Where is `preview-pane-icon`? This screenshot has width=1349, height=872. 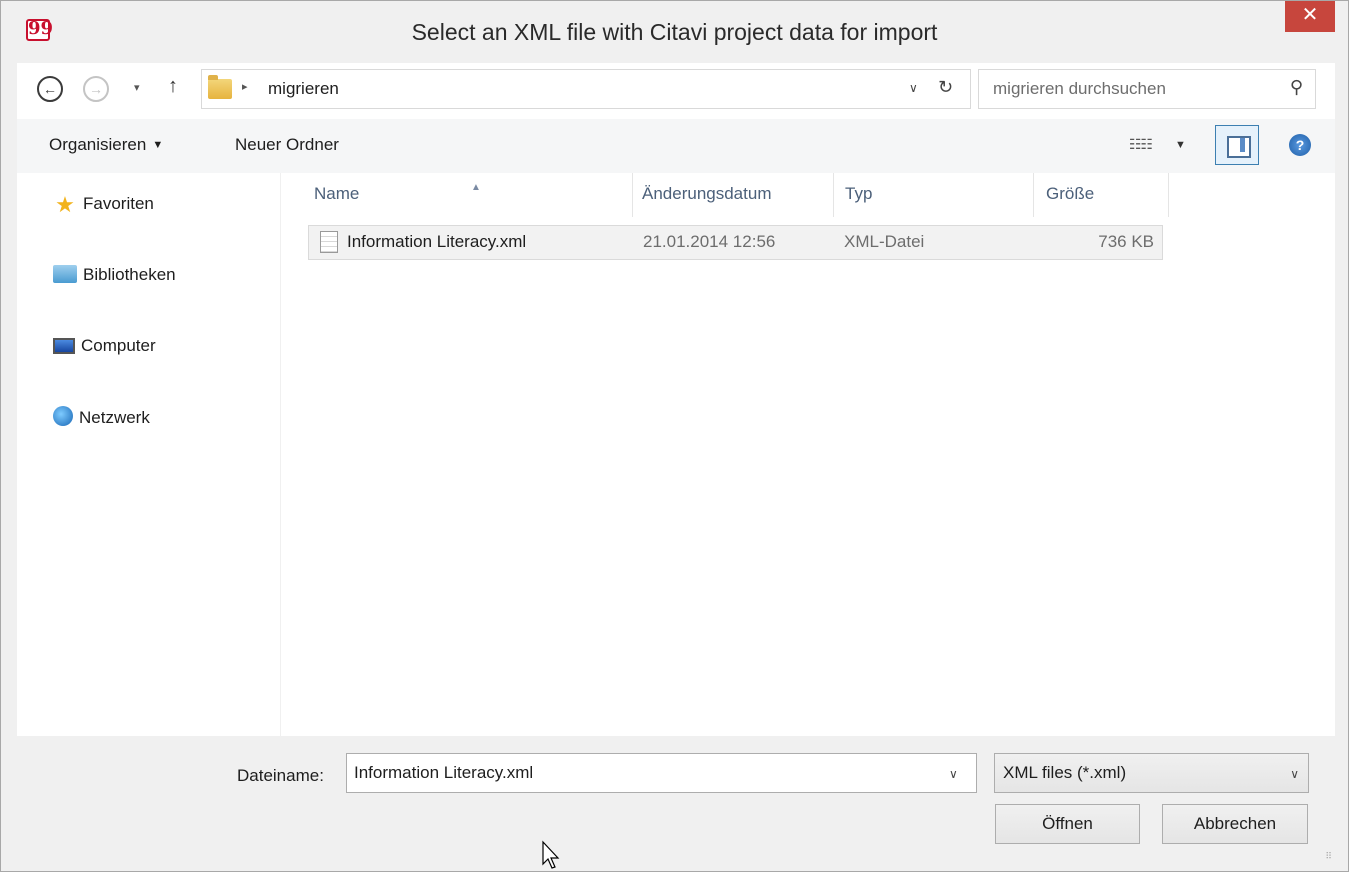 preview-pane-icon is located at coordinates (1237, 145).